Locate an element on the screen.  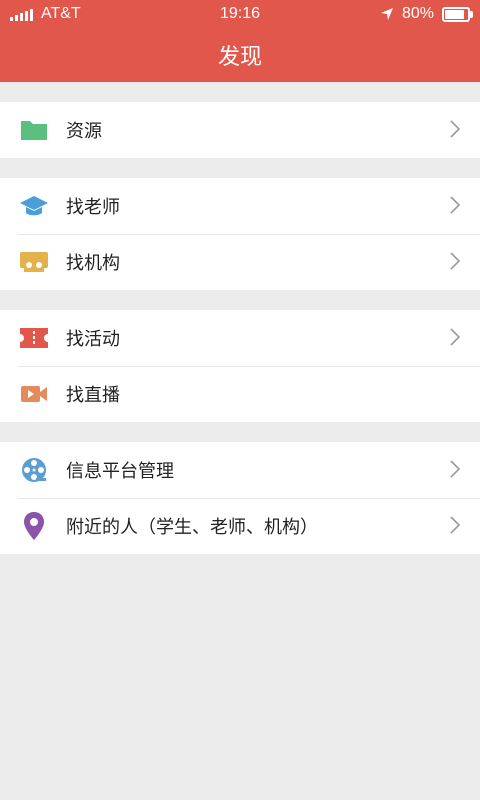
menu-item: 资源 is located at coordinates (240, 130).